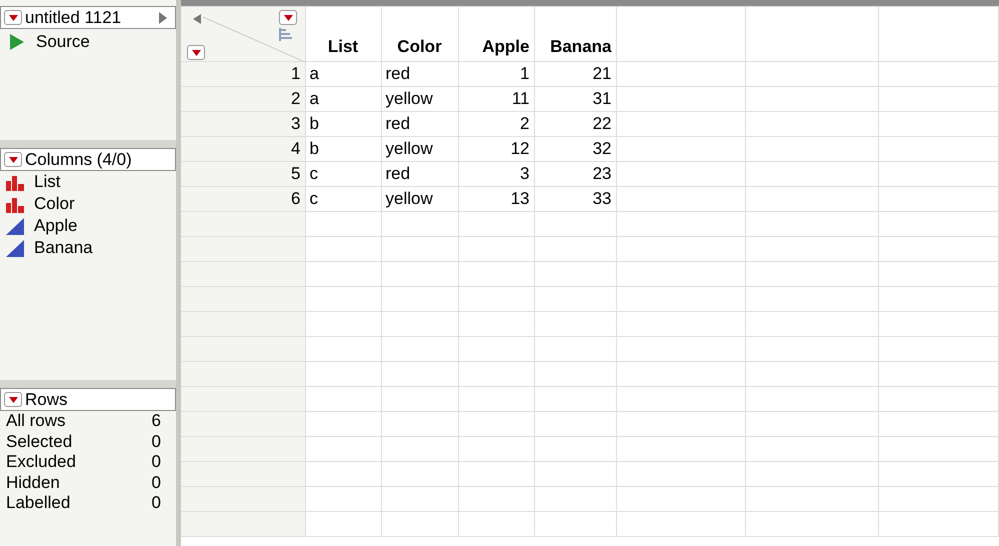  I want to click on column-header: Color, so click(419, 34).